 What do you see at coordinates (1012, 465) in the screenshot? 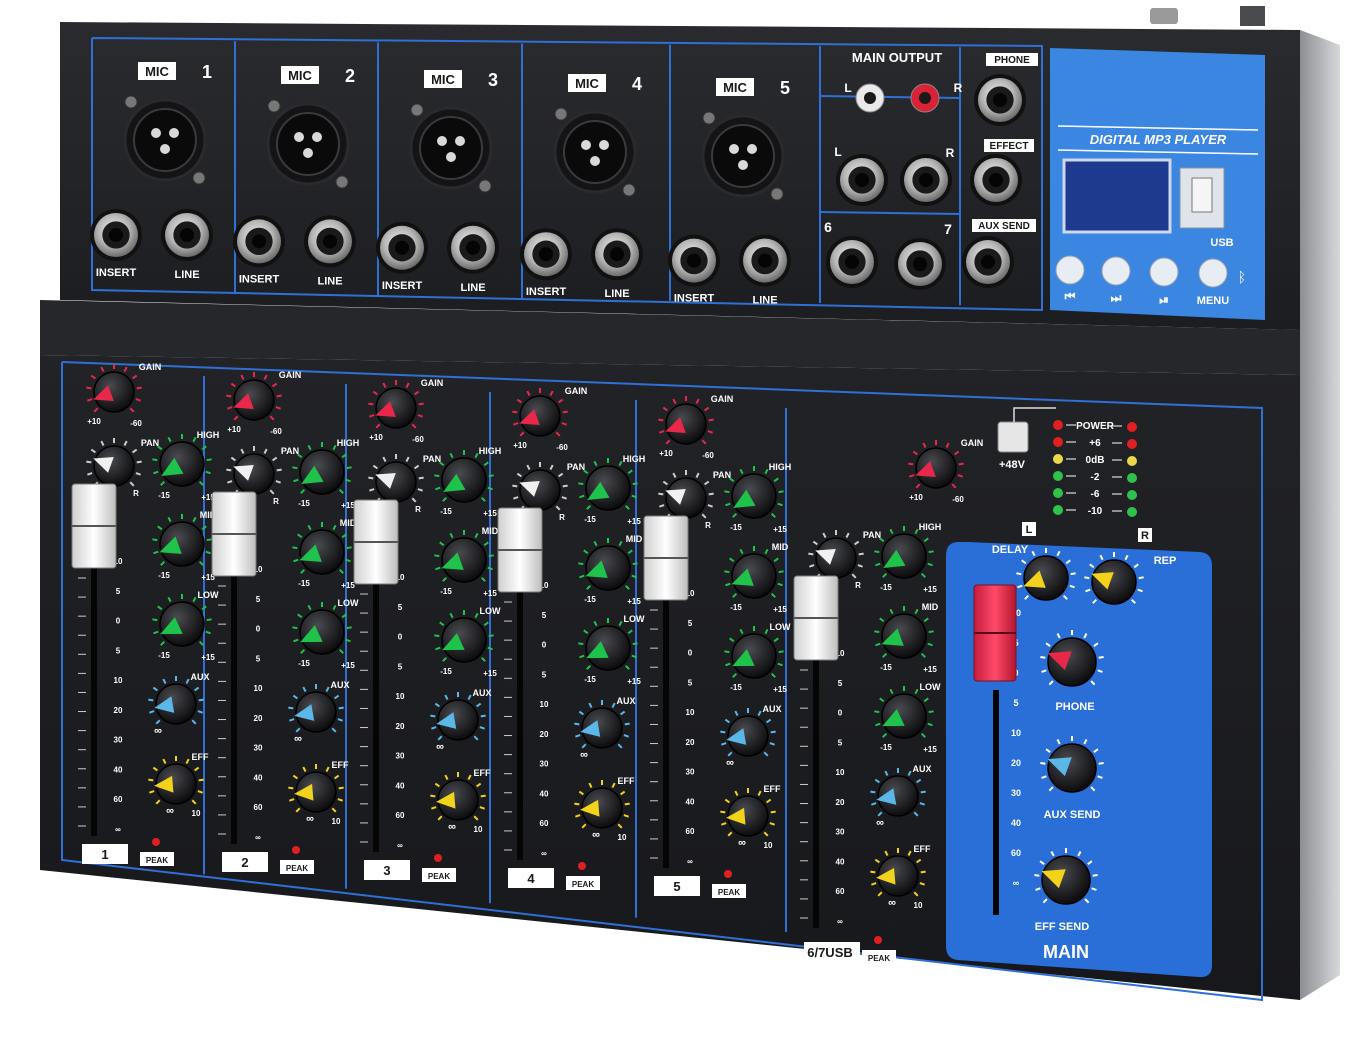
I see `phantom-label: +48V` at bounding box center [1012, 465].